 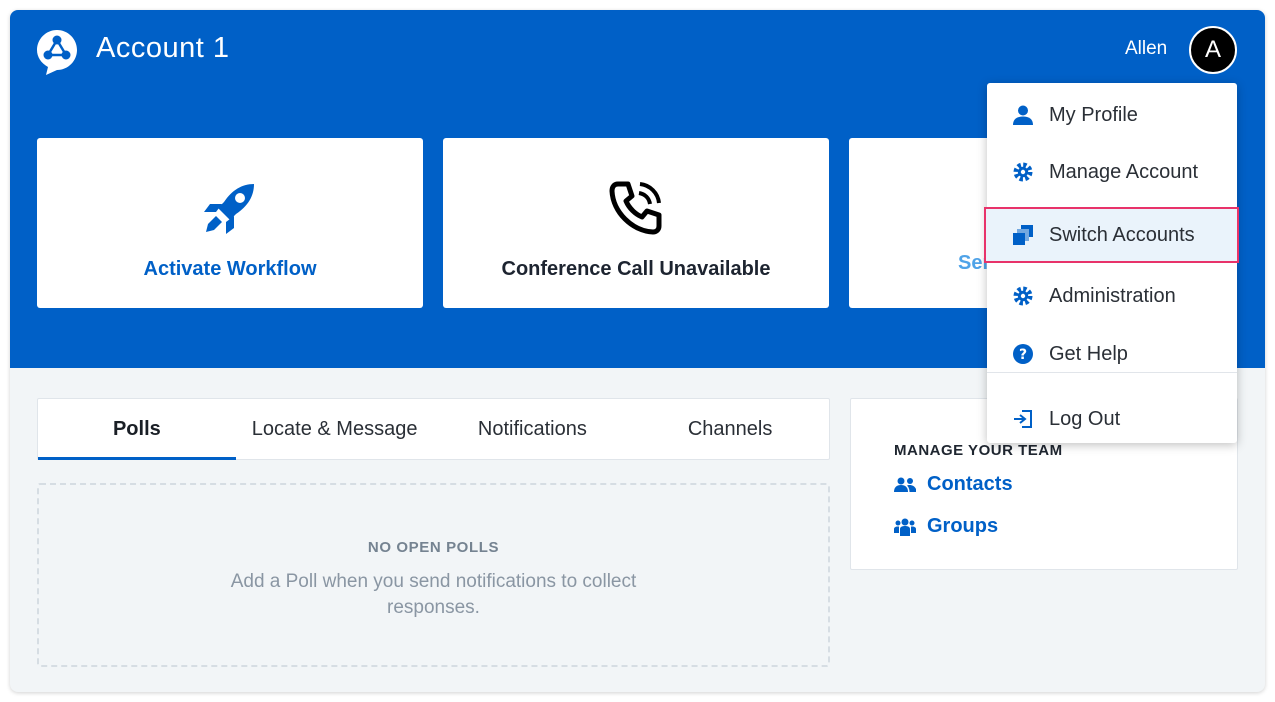 I want to click on menu-divider, so click(x=1112, y=372).